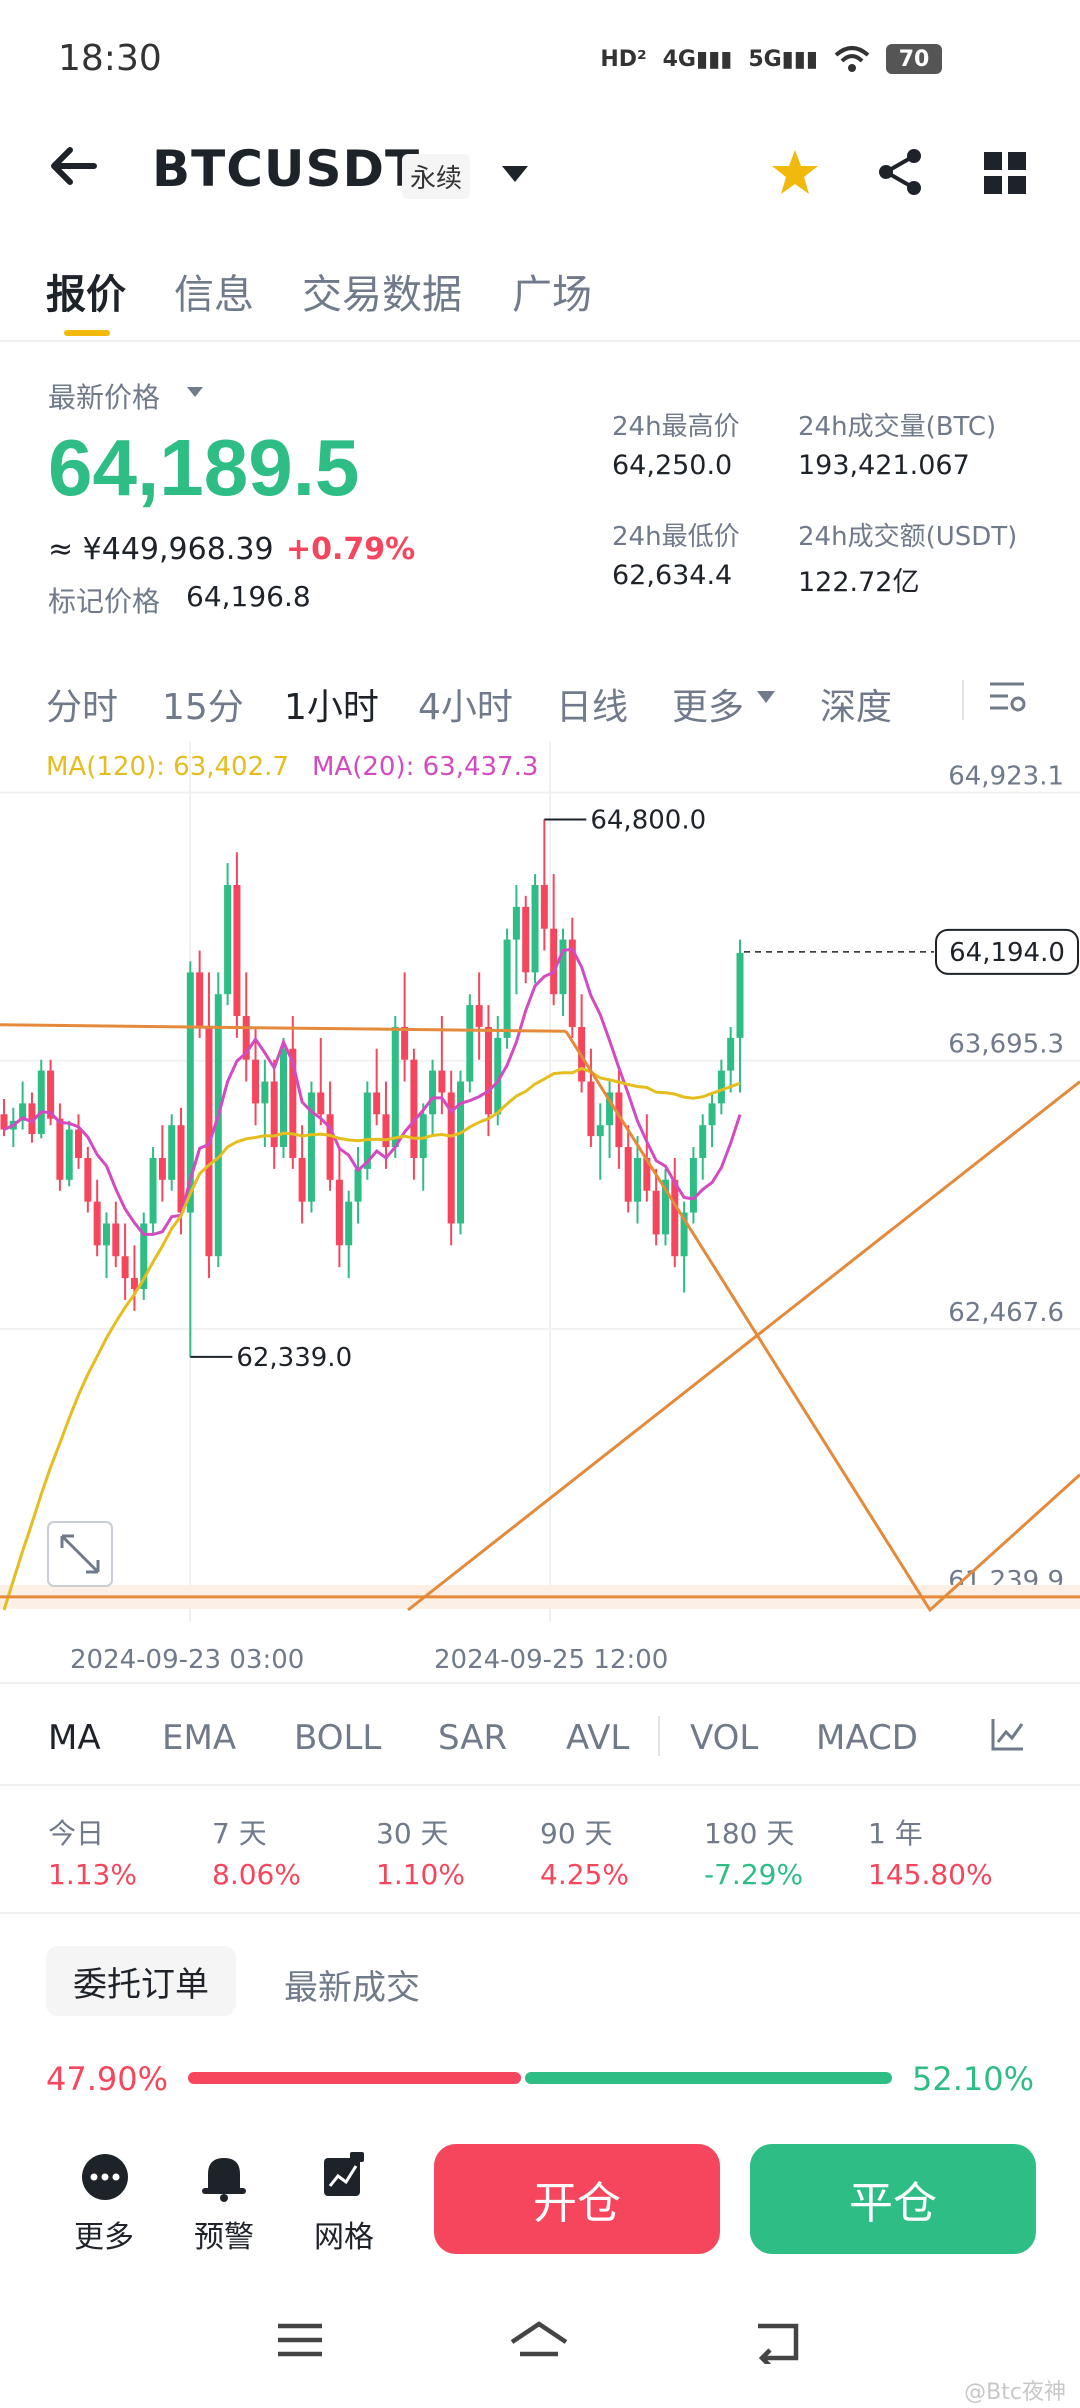 This screenshot has width=1080, height=2408. I want to click on interval-1h: 1小时, so click(331, 704).